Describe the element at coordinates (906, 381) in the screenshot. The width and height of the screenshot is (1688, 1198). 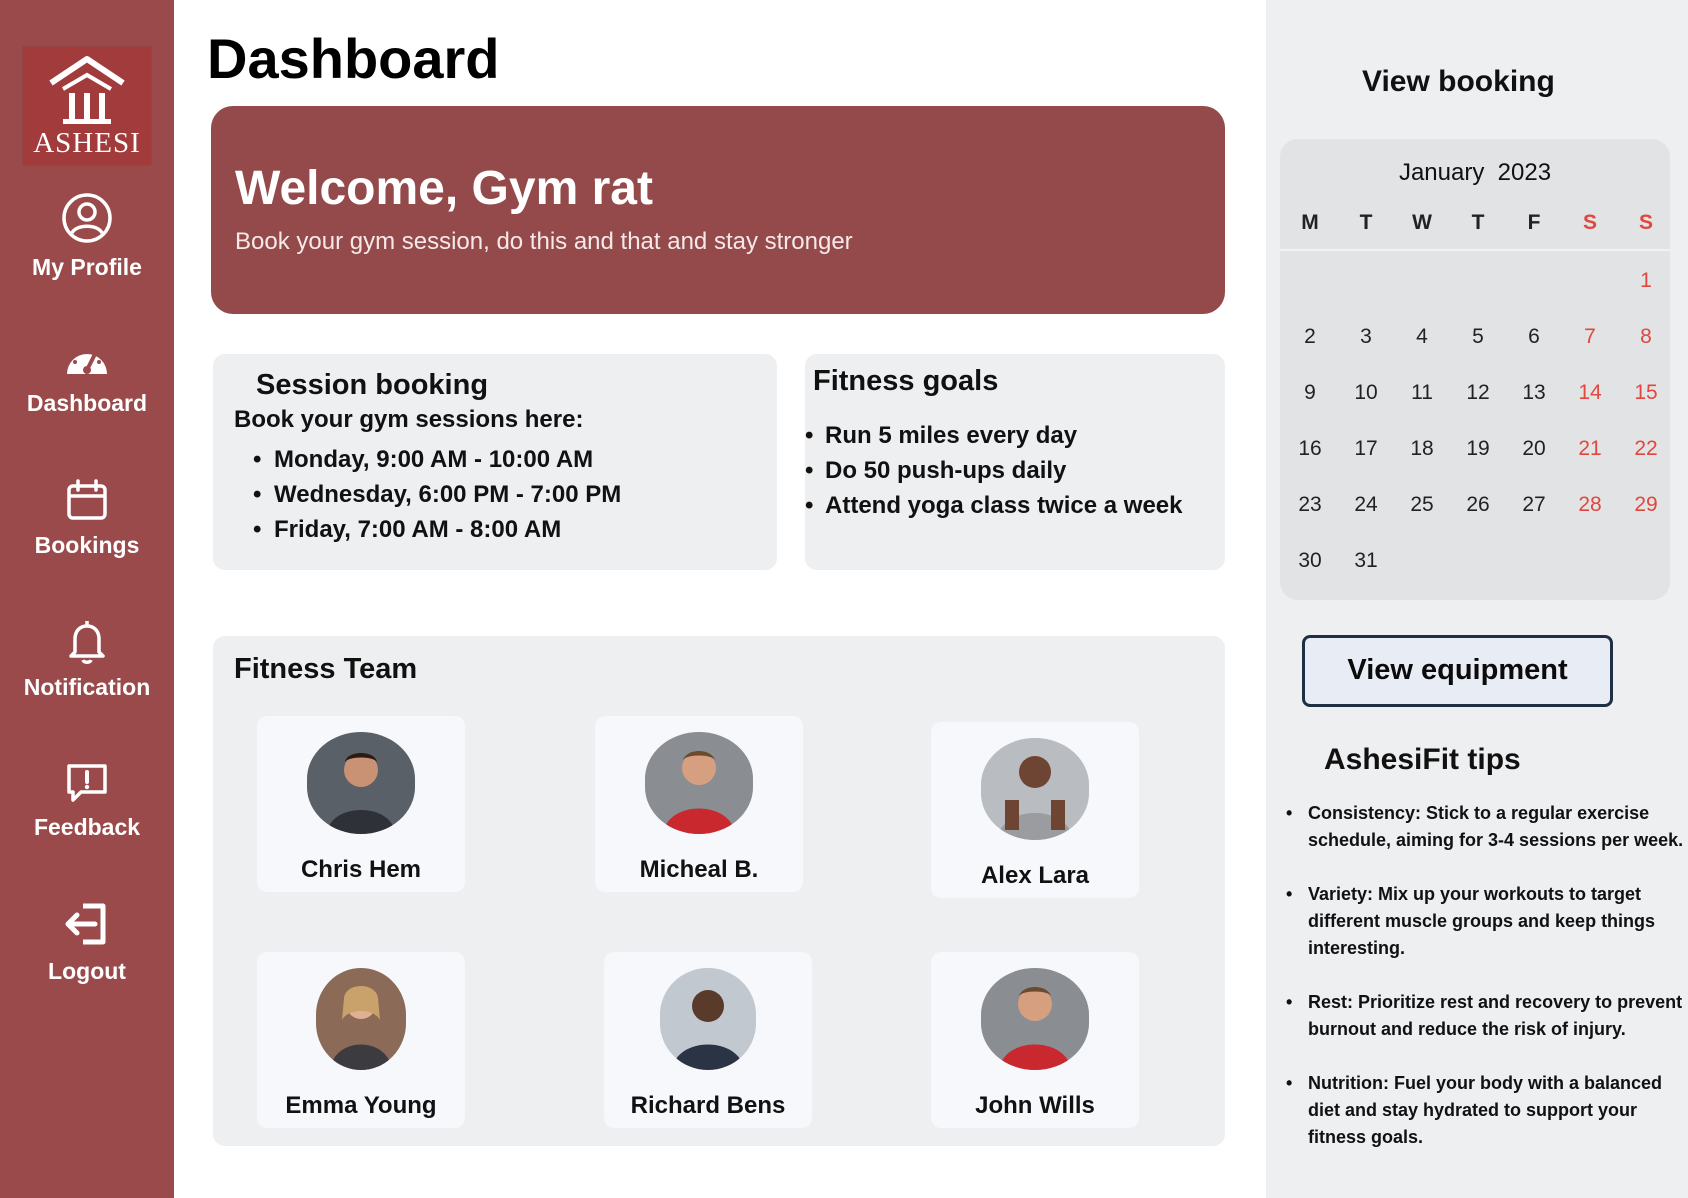
I see `fitness-goals-title: Fitness goals` at that location.